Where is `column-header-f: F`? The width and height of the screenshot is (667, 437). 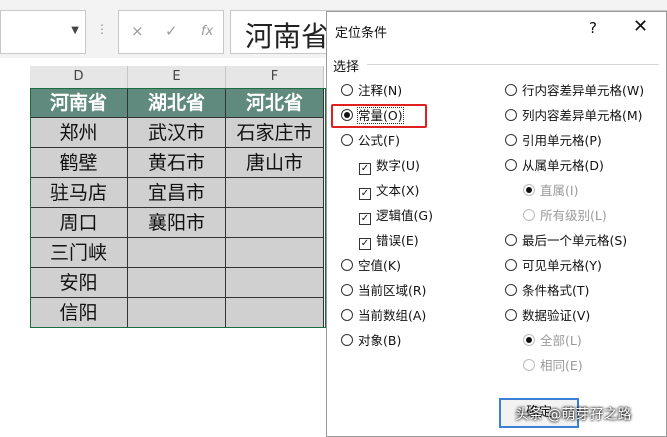
column-header-f: F is located at coordinates (275, 77).